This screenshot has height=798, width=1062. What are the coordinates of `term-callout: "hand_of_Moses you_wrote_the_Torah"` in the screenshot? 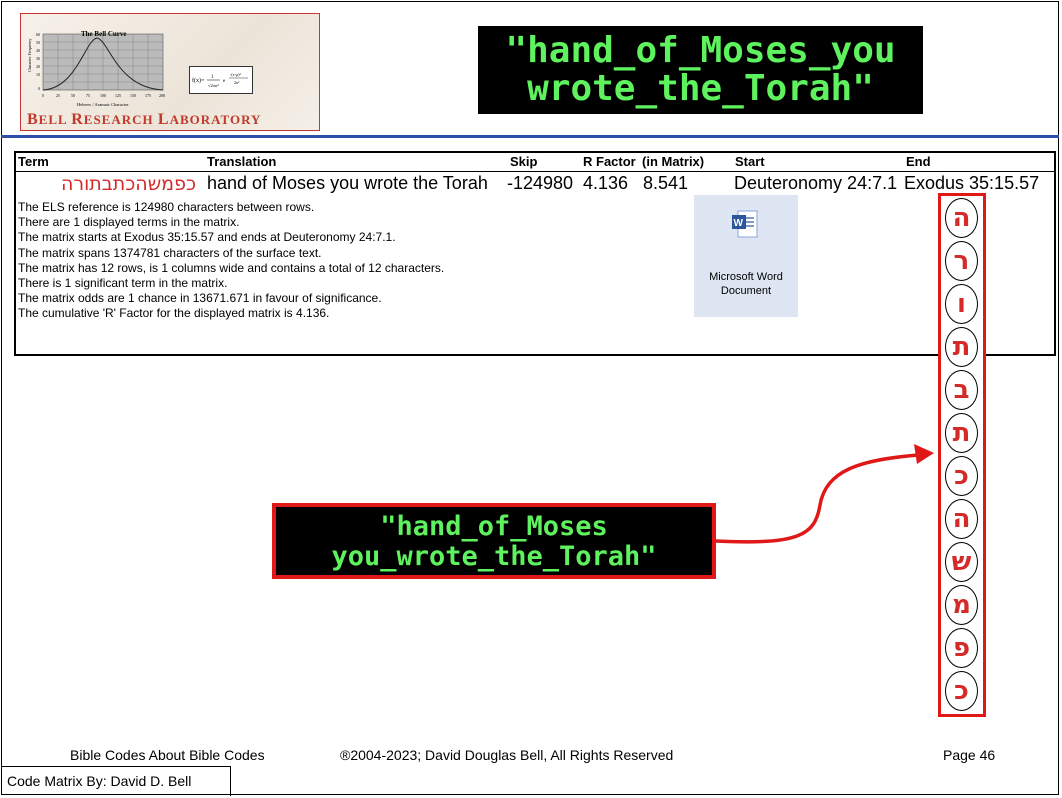 It's located at (494, 541).